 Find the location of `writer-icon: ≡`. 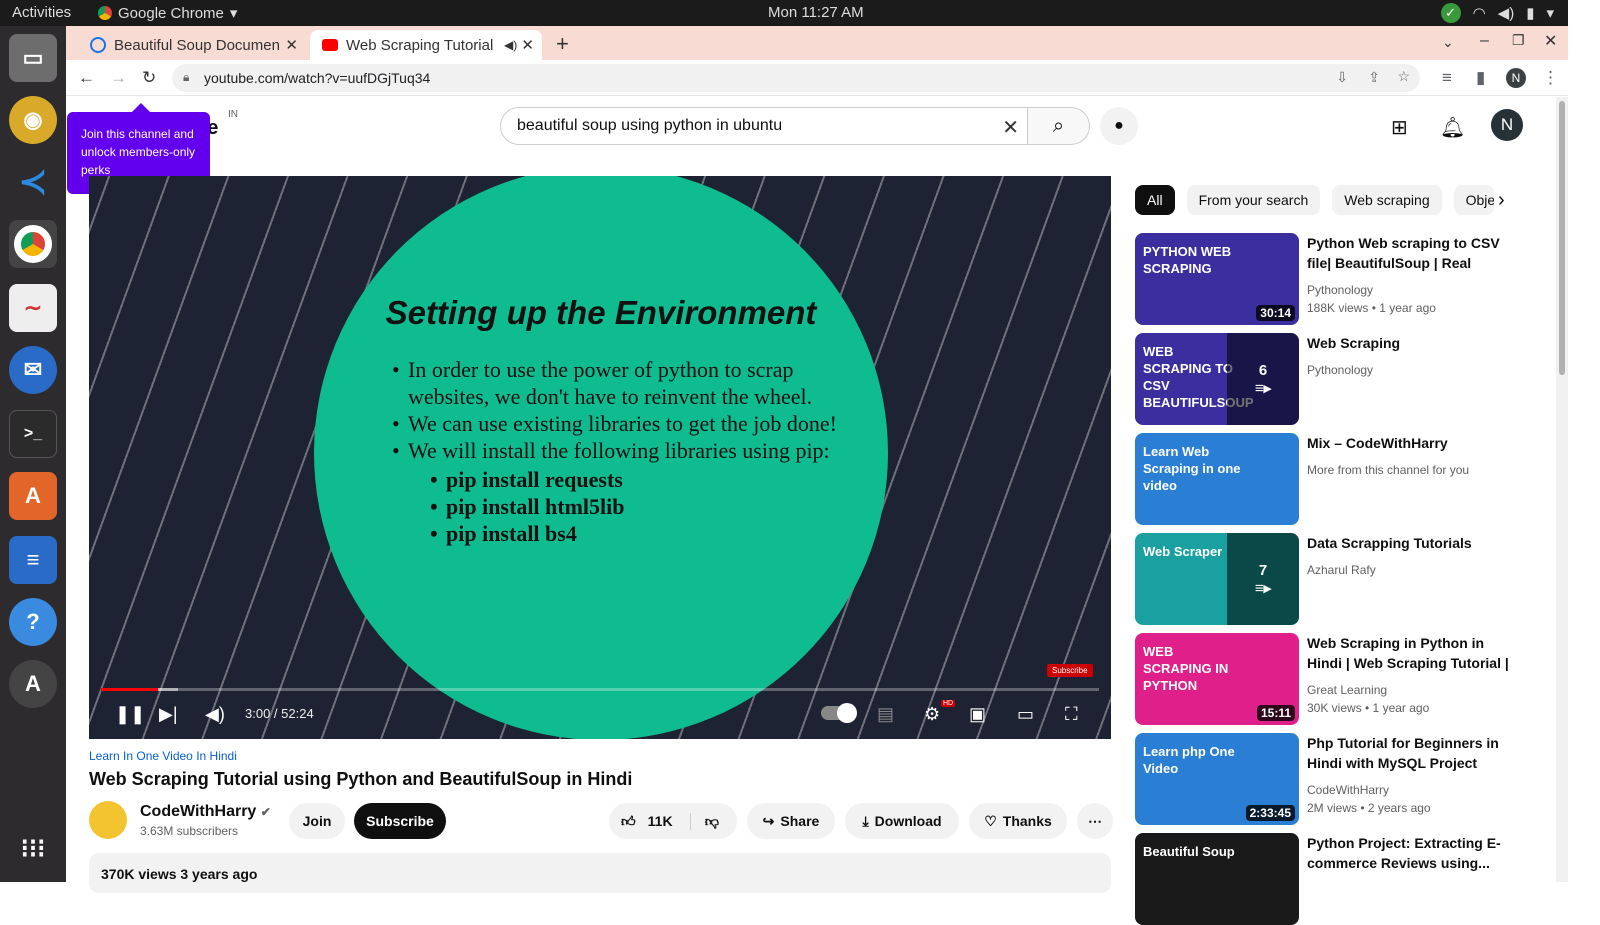

writer-icon: ≡ is located at coordinates (33, 560).